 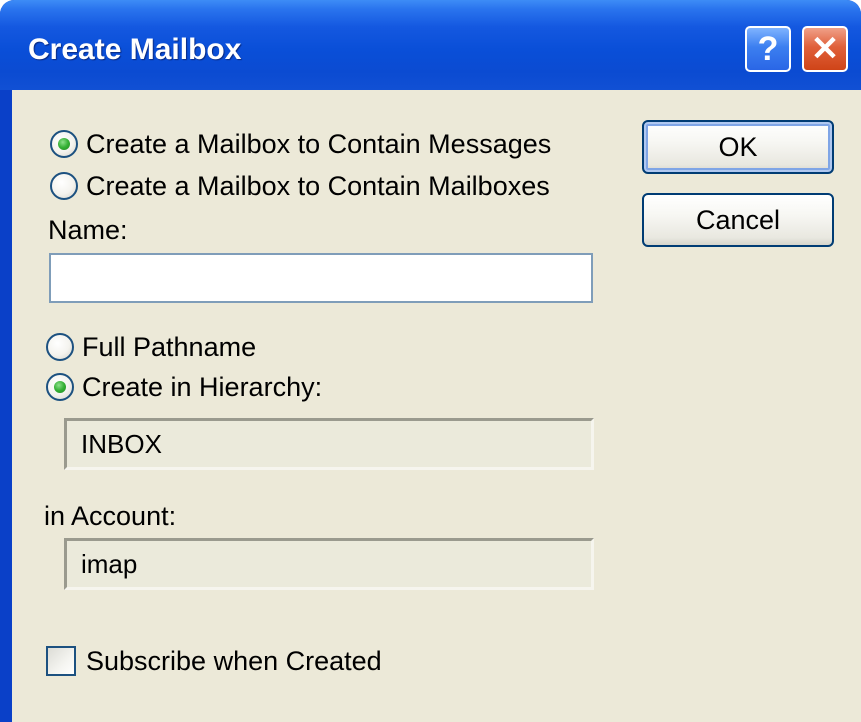 I want to click on cancel-button: Cancel, so click(x=738, y=220).